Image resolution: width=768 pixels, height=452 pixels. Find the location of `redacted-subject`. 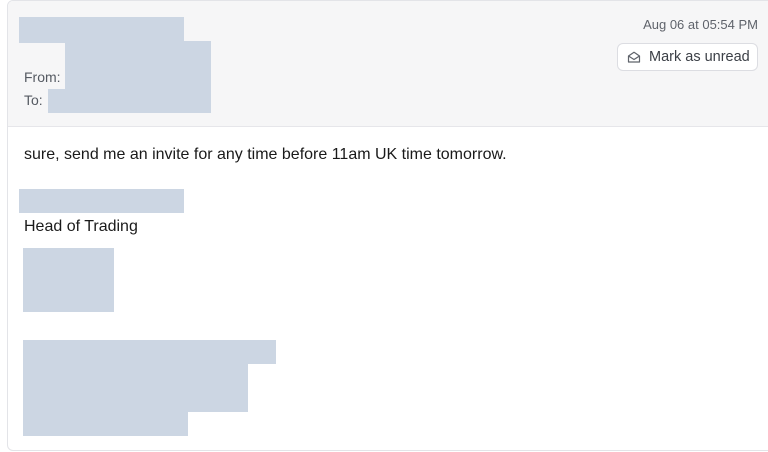

redacted-subject is located at coordinates (101, 30).